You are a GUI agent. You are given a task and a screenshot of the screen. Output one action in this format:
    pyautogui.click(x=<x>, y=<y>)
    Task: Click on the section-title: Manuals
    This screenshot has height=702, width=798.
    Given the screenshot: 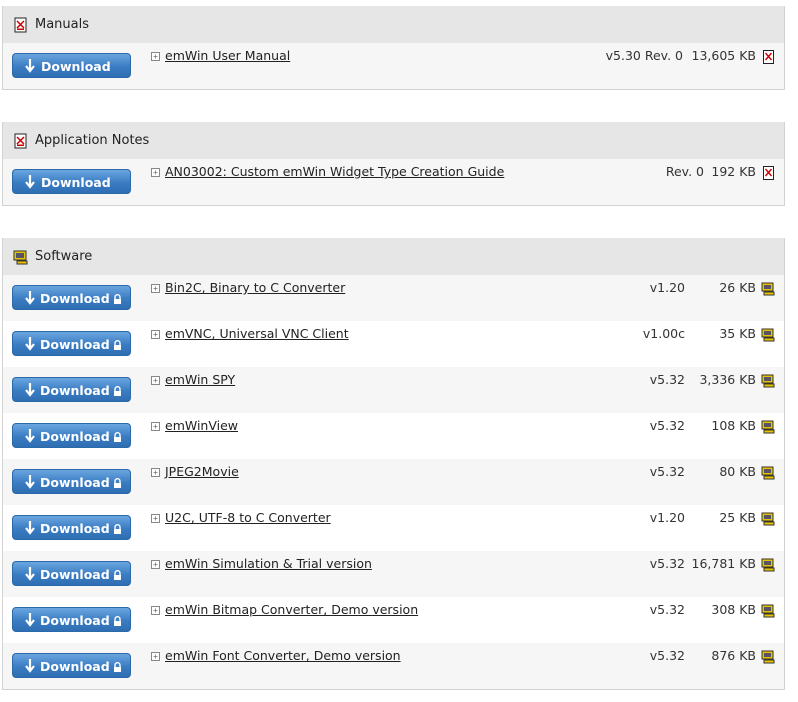 What is the action you would take?
    pyautogui.click(x=62, y=24)
    